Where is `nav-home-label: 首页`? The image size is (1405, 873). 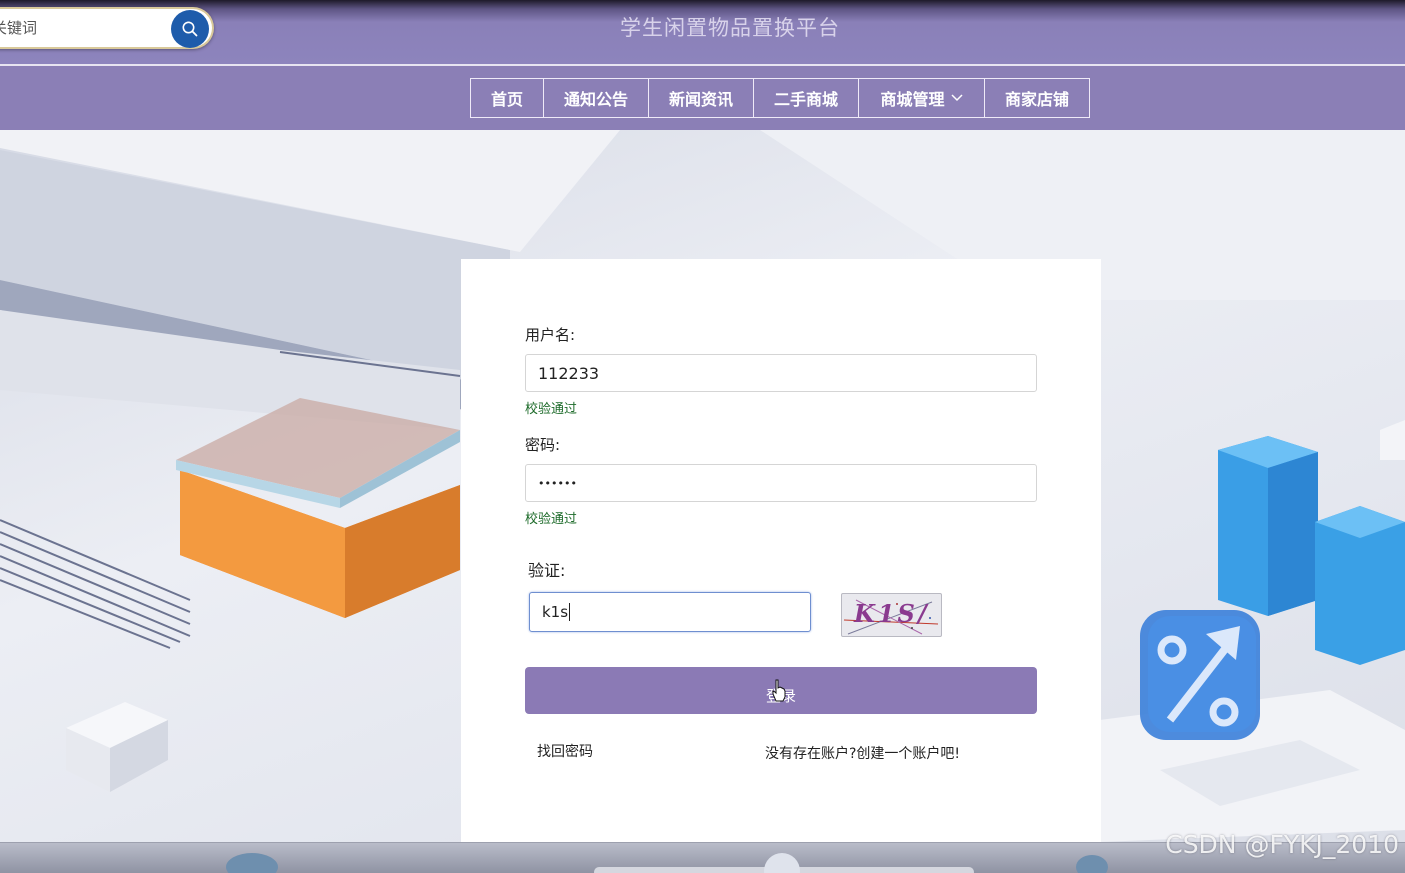 nav-home-label: 首页 is located at coordinates (506, 99).